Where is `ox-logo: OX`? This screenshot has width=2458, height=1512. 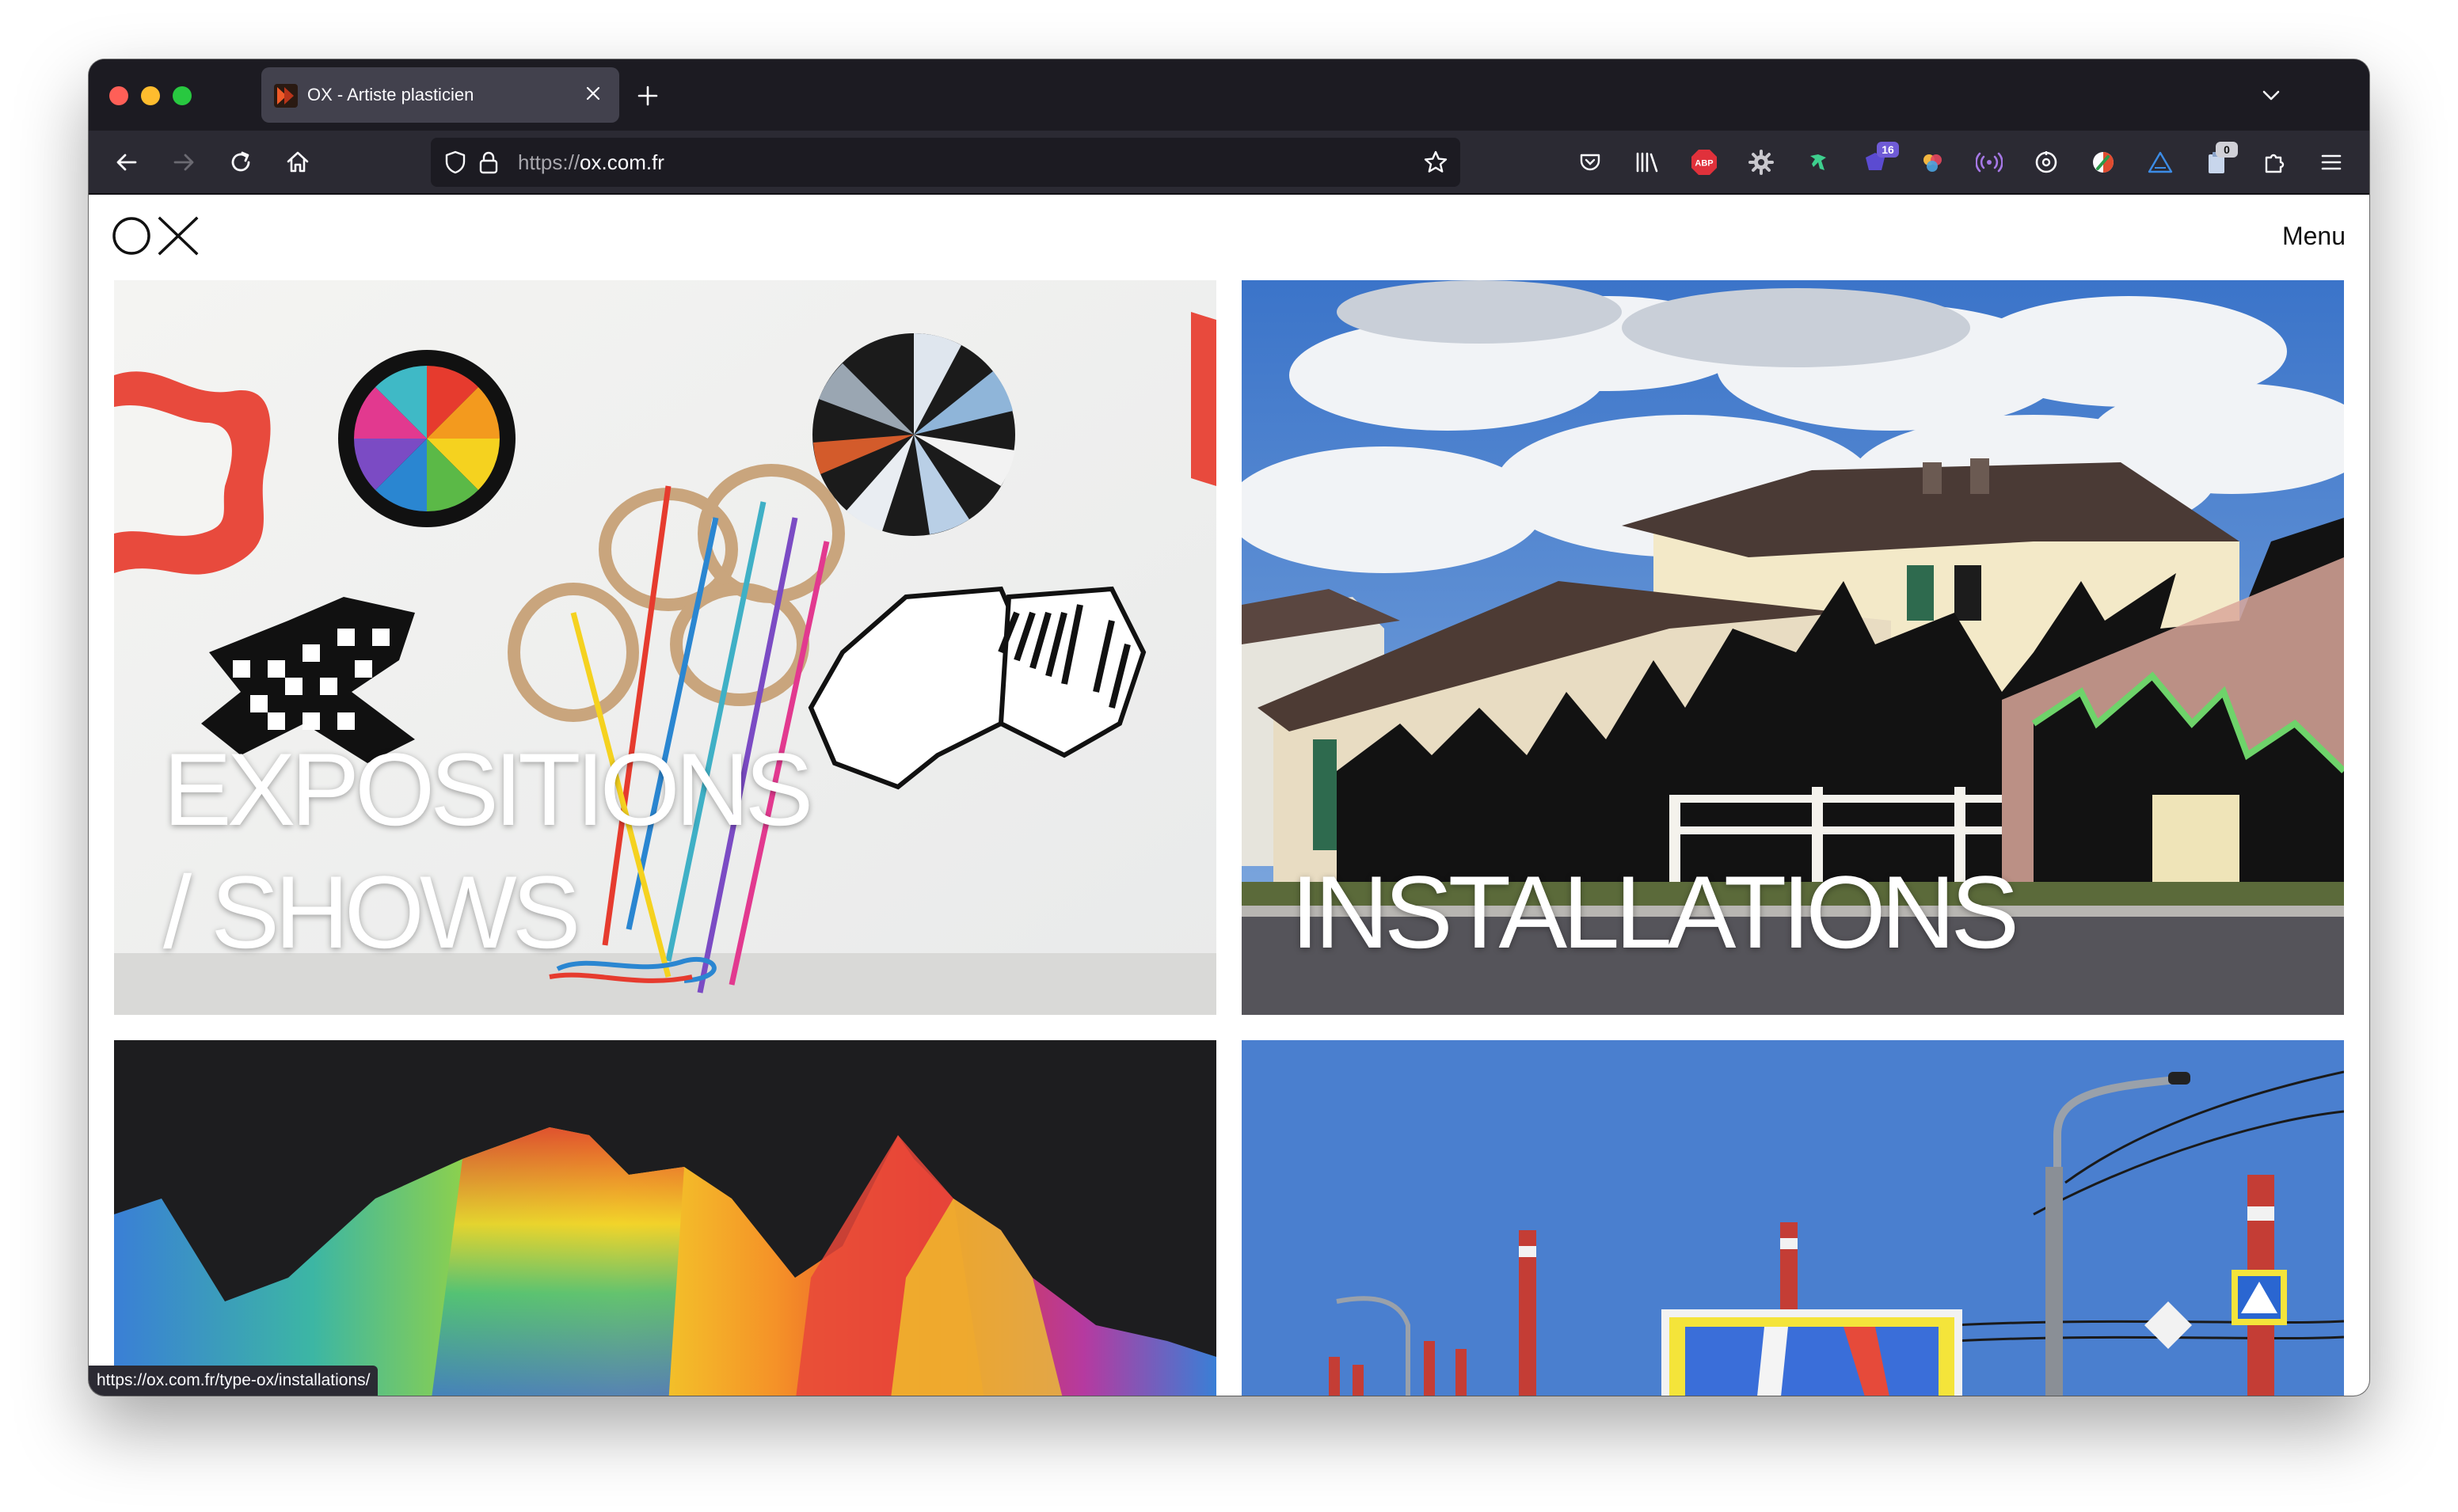
ox-logo: OX is located at coordinates (156, 236).